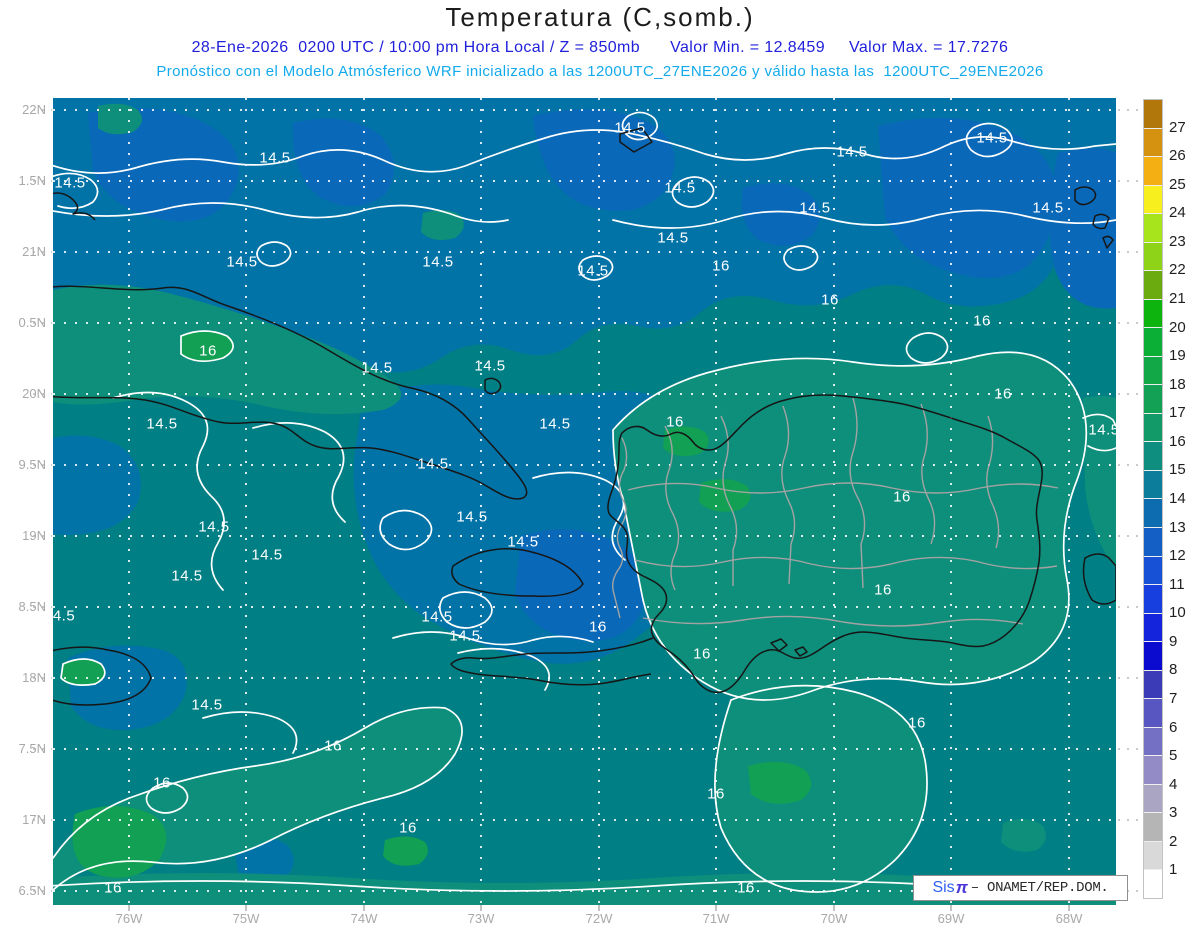  Describe the element at coordinates (129, 918) in the screenshot. I see `lon-tick-label: 76W` at that location.